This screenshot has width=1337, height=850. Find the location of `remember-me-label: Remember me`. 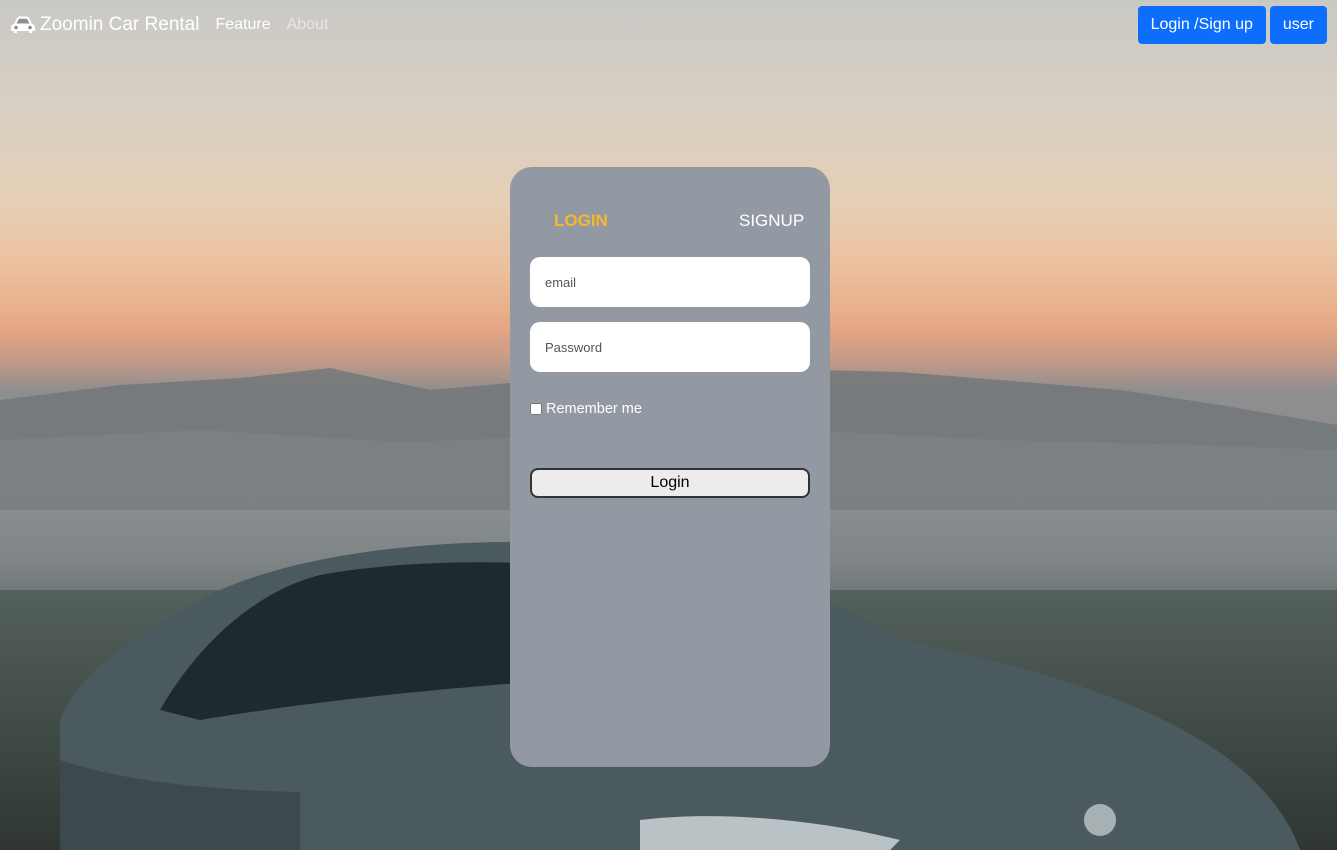

remember-me-label: Remember me is located at coordinates (594, 409).